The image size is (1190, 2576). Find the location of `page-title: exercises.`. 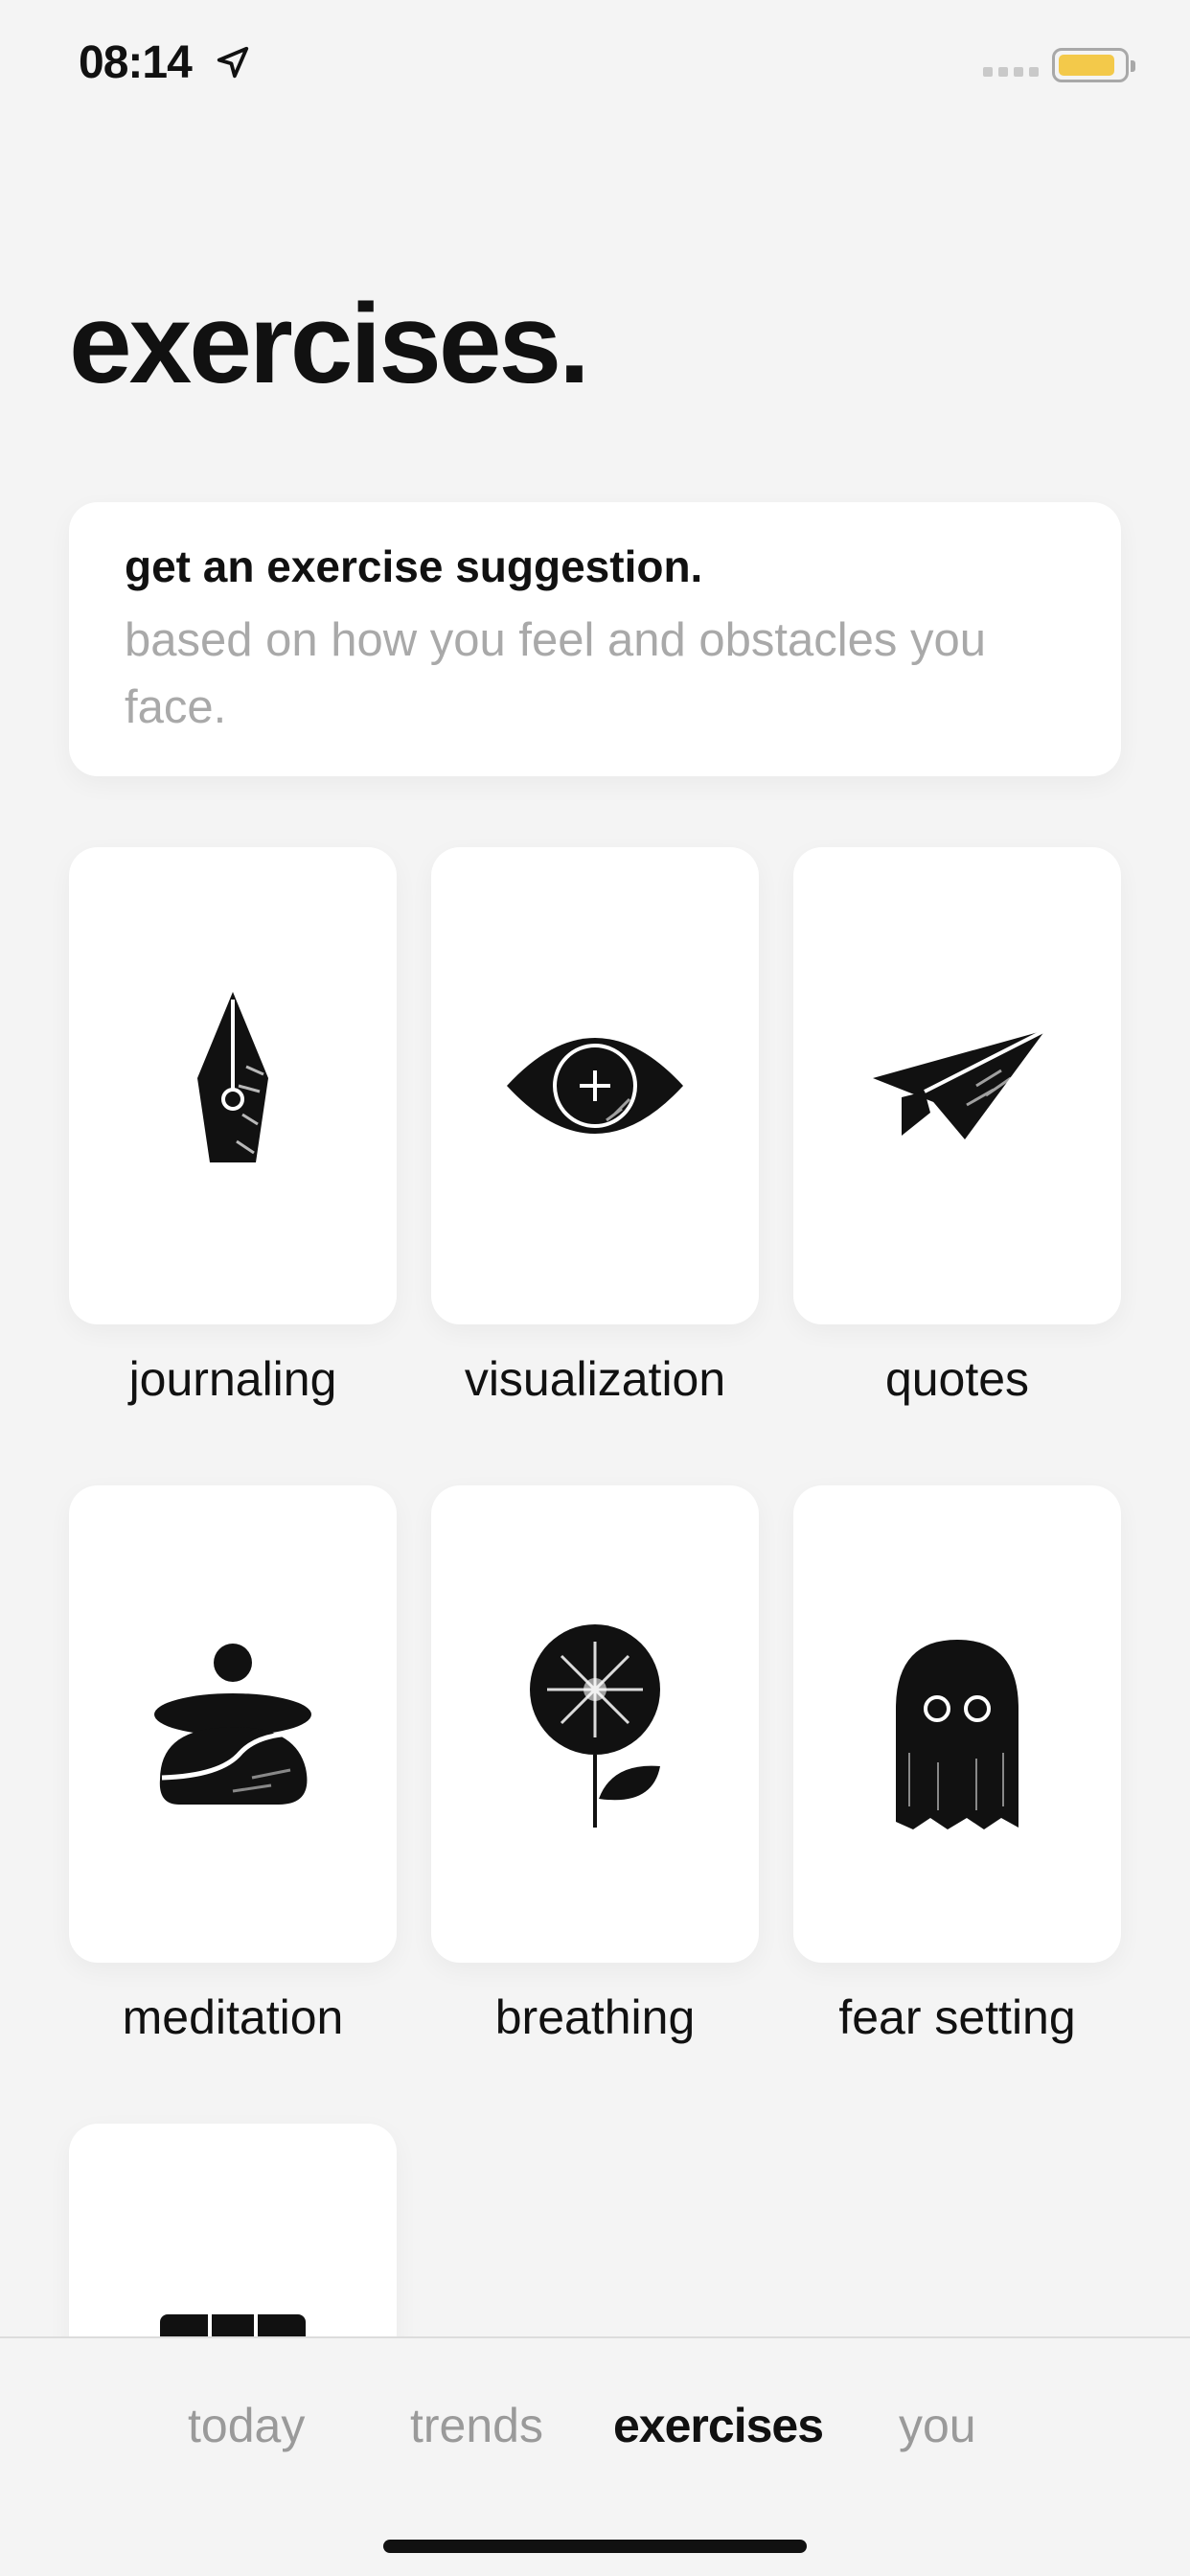

page-title: exercises. is located at coordinates (329, 344).